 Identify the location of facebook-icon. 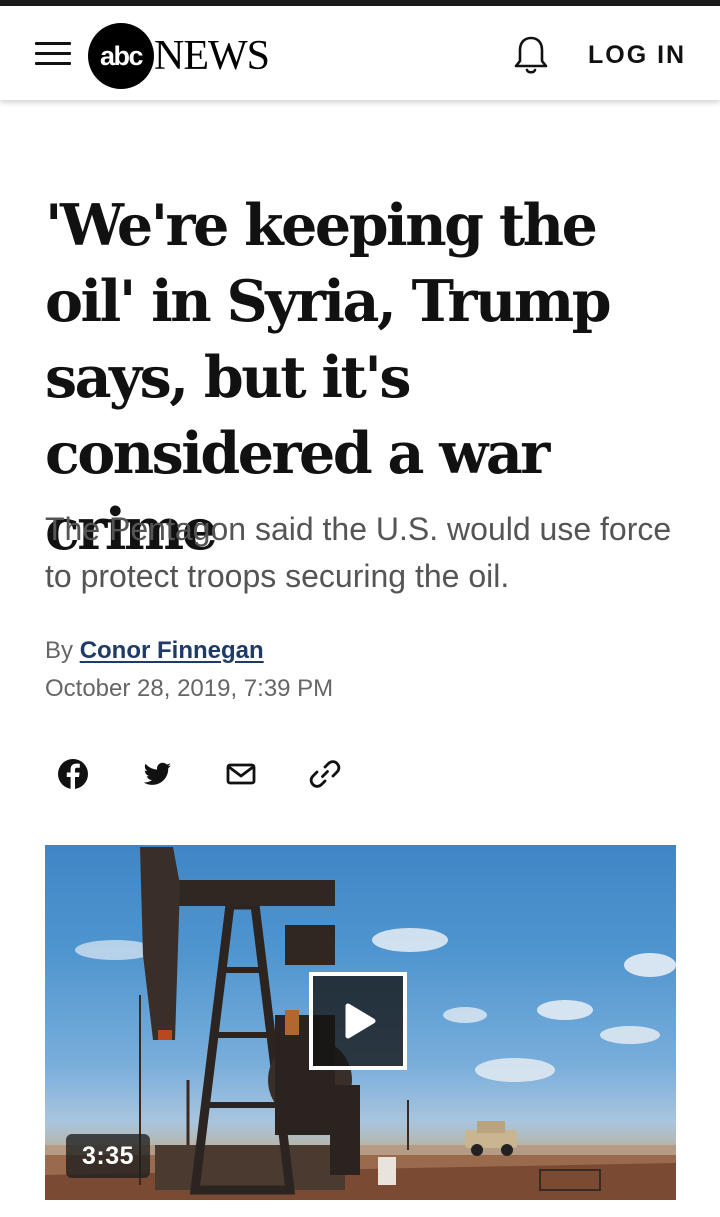
(73, 774).